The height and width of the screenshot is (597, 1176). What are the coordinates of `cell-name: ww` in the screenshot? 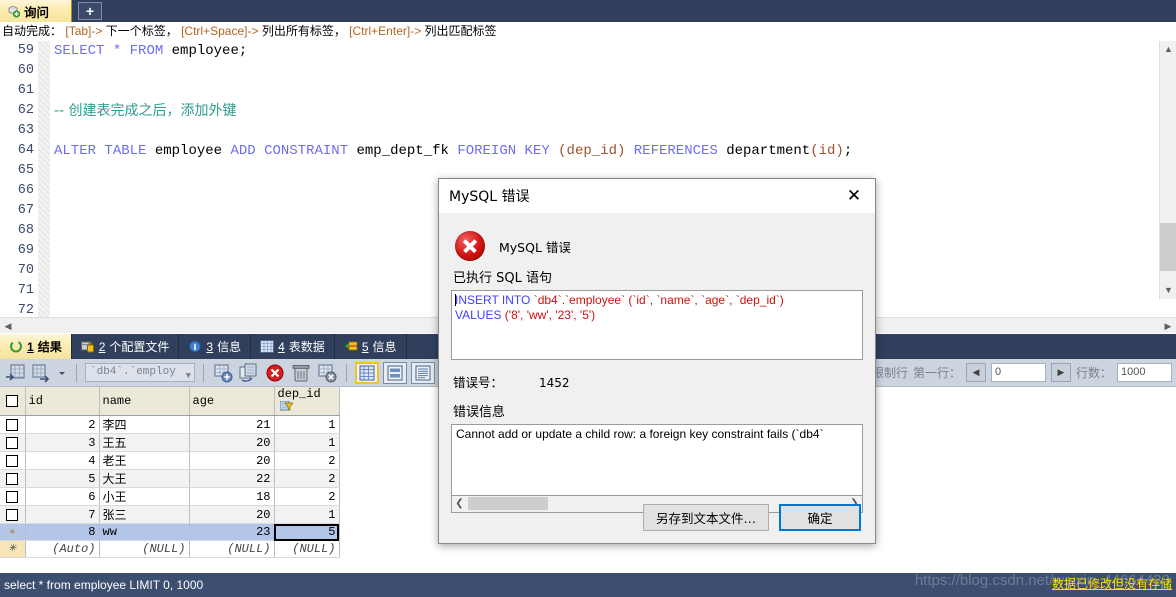 It's located at (144, 532).